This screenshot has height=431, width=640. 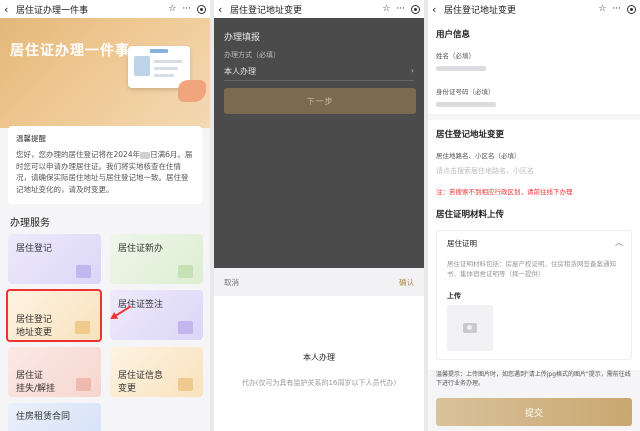 What do you see at coordinates (31, 138) in the screenshot?
I see `notice-title: 温馨提醒` at bounding box center [31, 138].